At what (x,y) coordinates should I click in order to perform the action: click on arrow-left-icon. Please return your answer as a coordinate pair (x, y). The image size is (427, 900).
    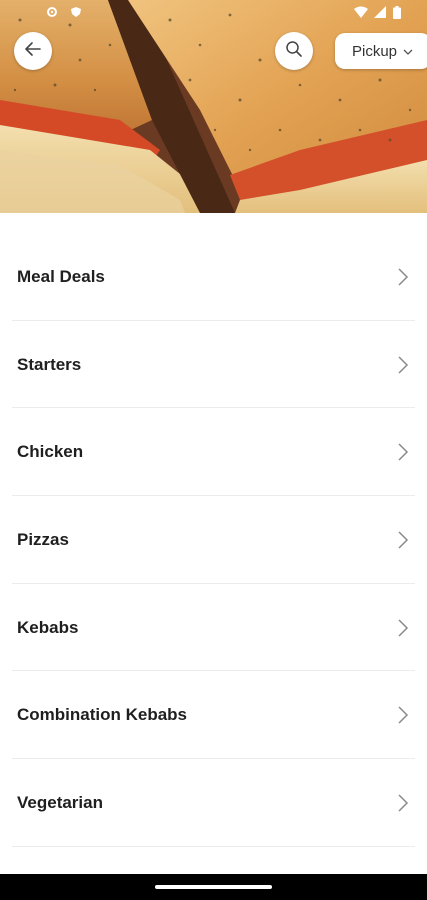
    Looking at the image, I should click on (33, 51).